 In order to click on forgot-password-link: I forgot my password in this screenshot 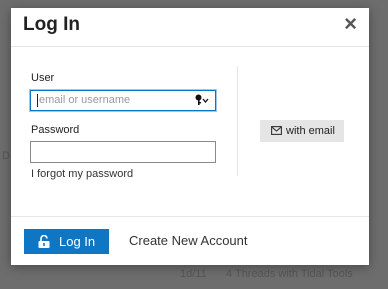, I will do `click(82, 174)`.